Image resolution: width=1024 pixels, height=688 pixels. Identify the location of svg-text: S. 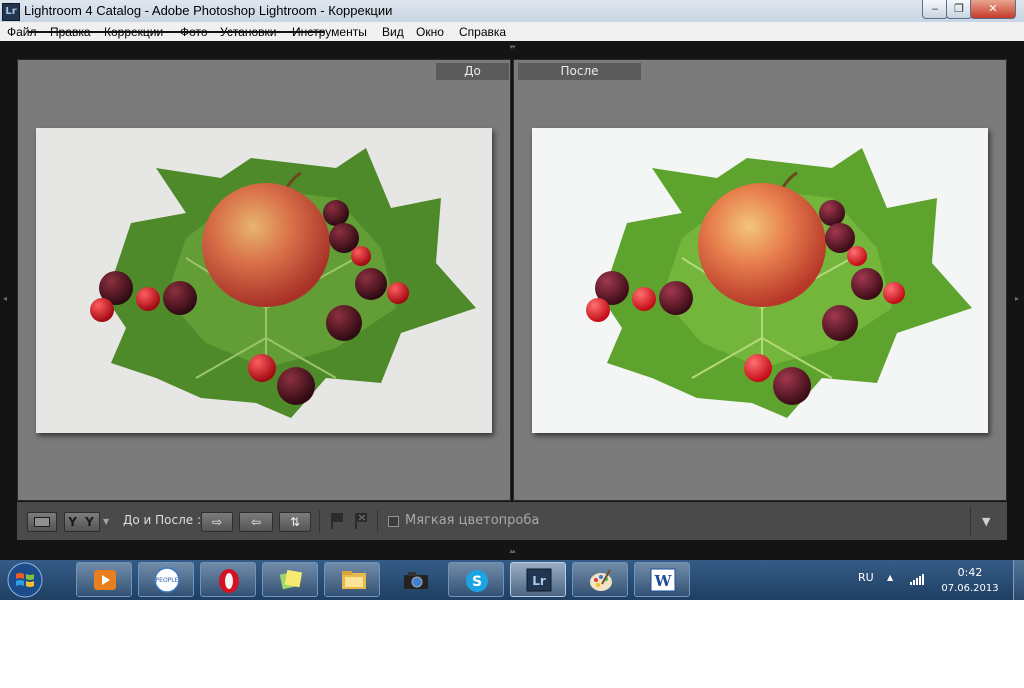
(477, 582).